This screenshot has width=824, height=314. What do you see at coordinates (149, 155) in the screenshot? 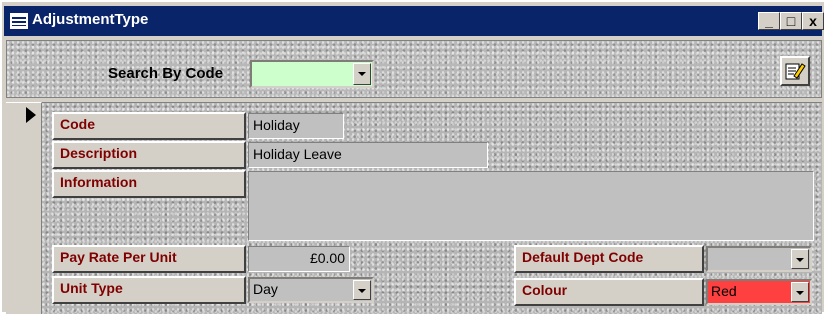
I see `description-label: Description` at bounding box center [149, 155].